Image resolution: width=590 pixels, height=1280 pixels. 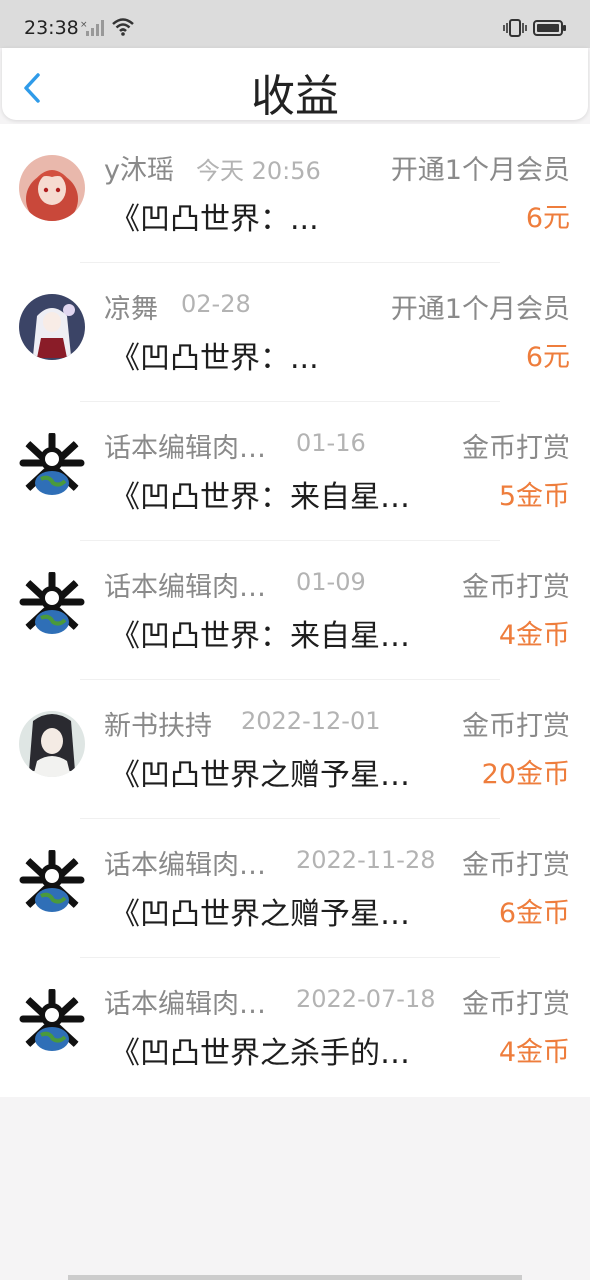 I want to click on earning-date: 02-28, so click(x=216, y=304).